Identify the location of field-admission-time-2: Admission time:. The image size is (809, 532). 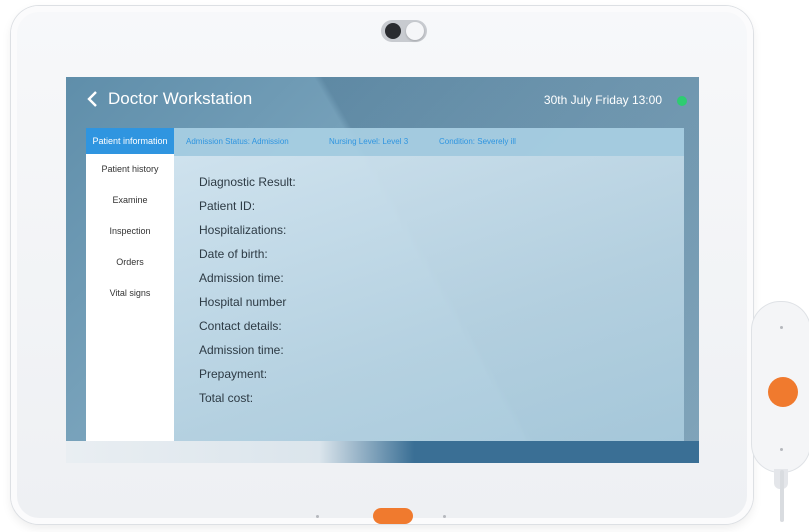
(241, 350).